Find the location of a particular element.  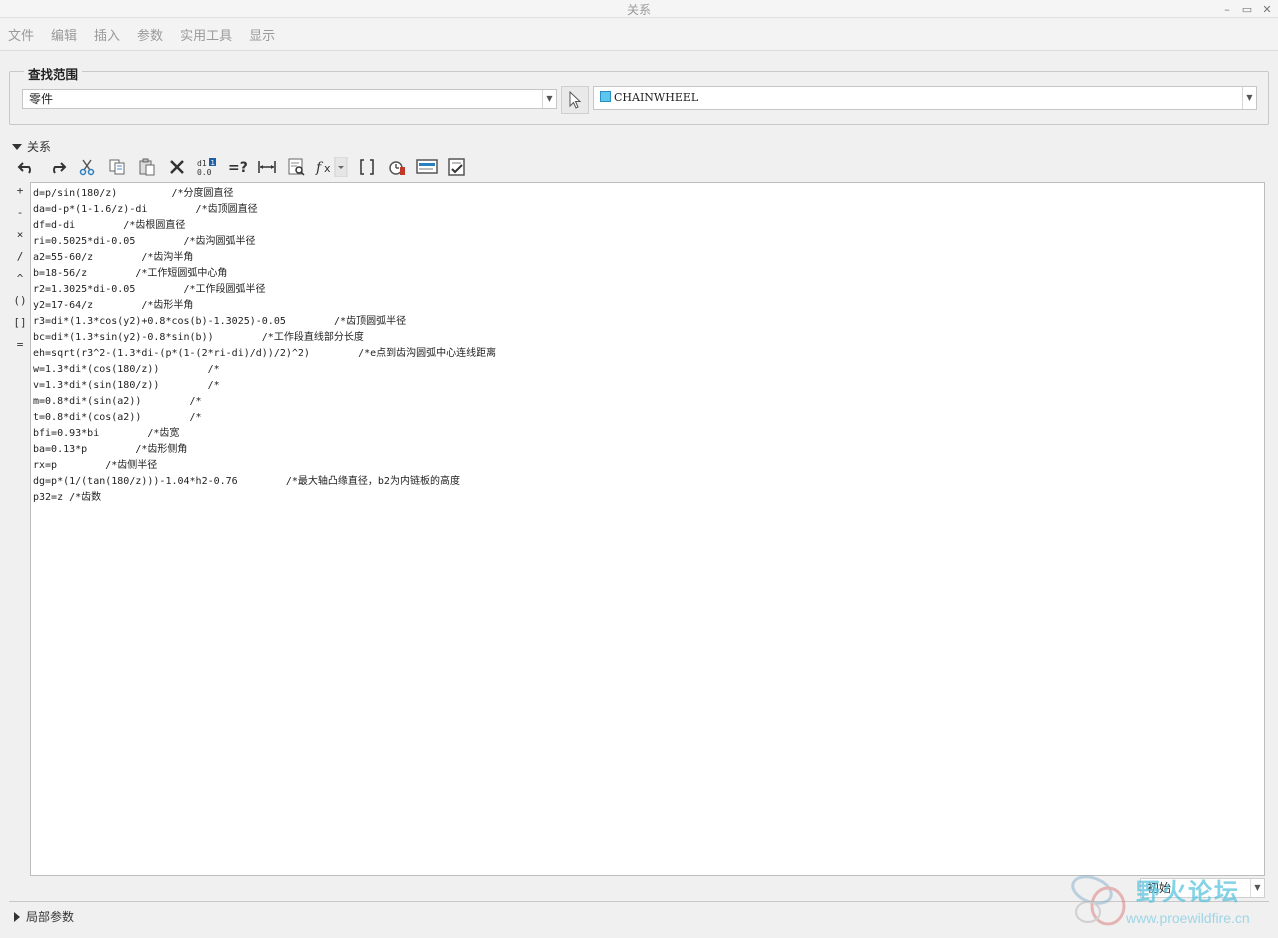

menu-display: 显示 is located at coordinates (262, 34).